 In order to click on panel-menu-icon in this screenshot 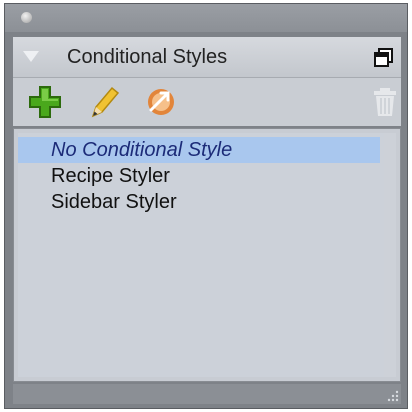, I will do `click(384, 58)`.